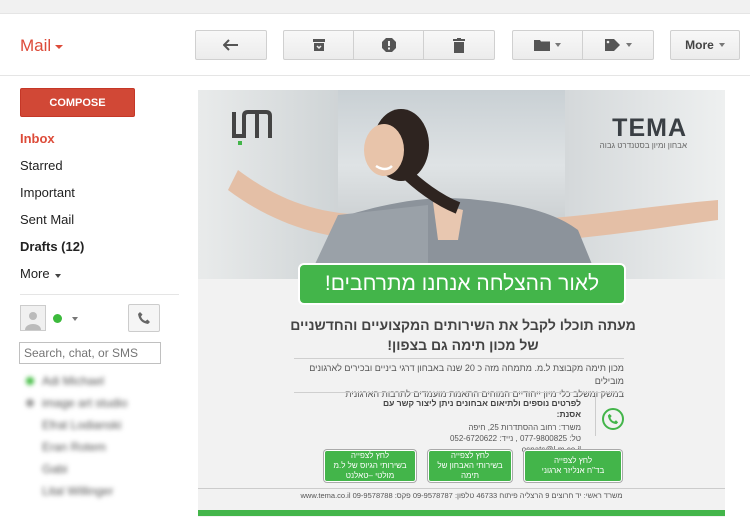 The image size is (750, 532). What do you see at coordinates (649, 128) in the screenshot?
I see `tema-logo-word: TEMA` at bounding box center [649, 128].